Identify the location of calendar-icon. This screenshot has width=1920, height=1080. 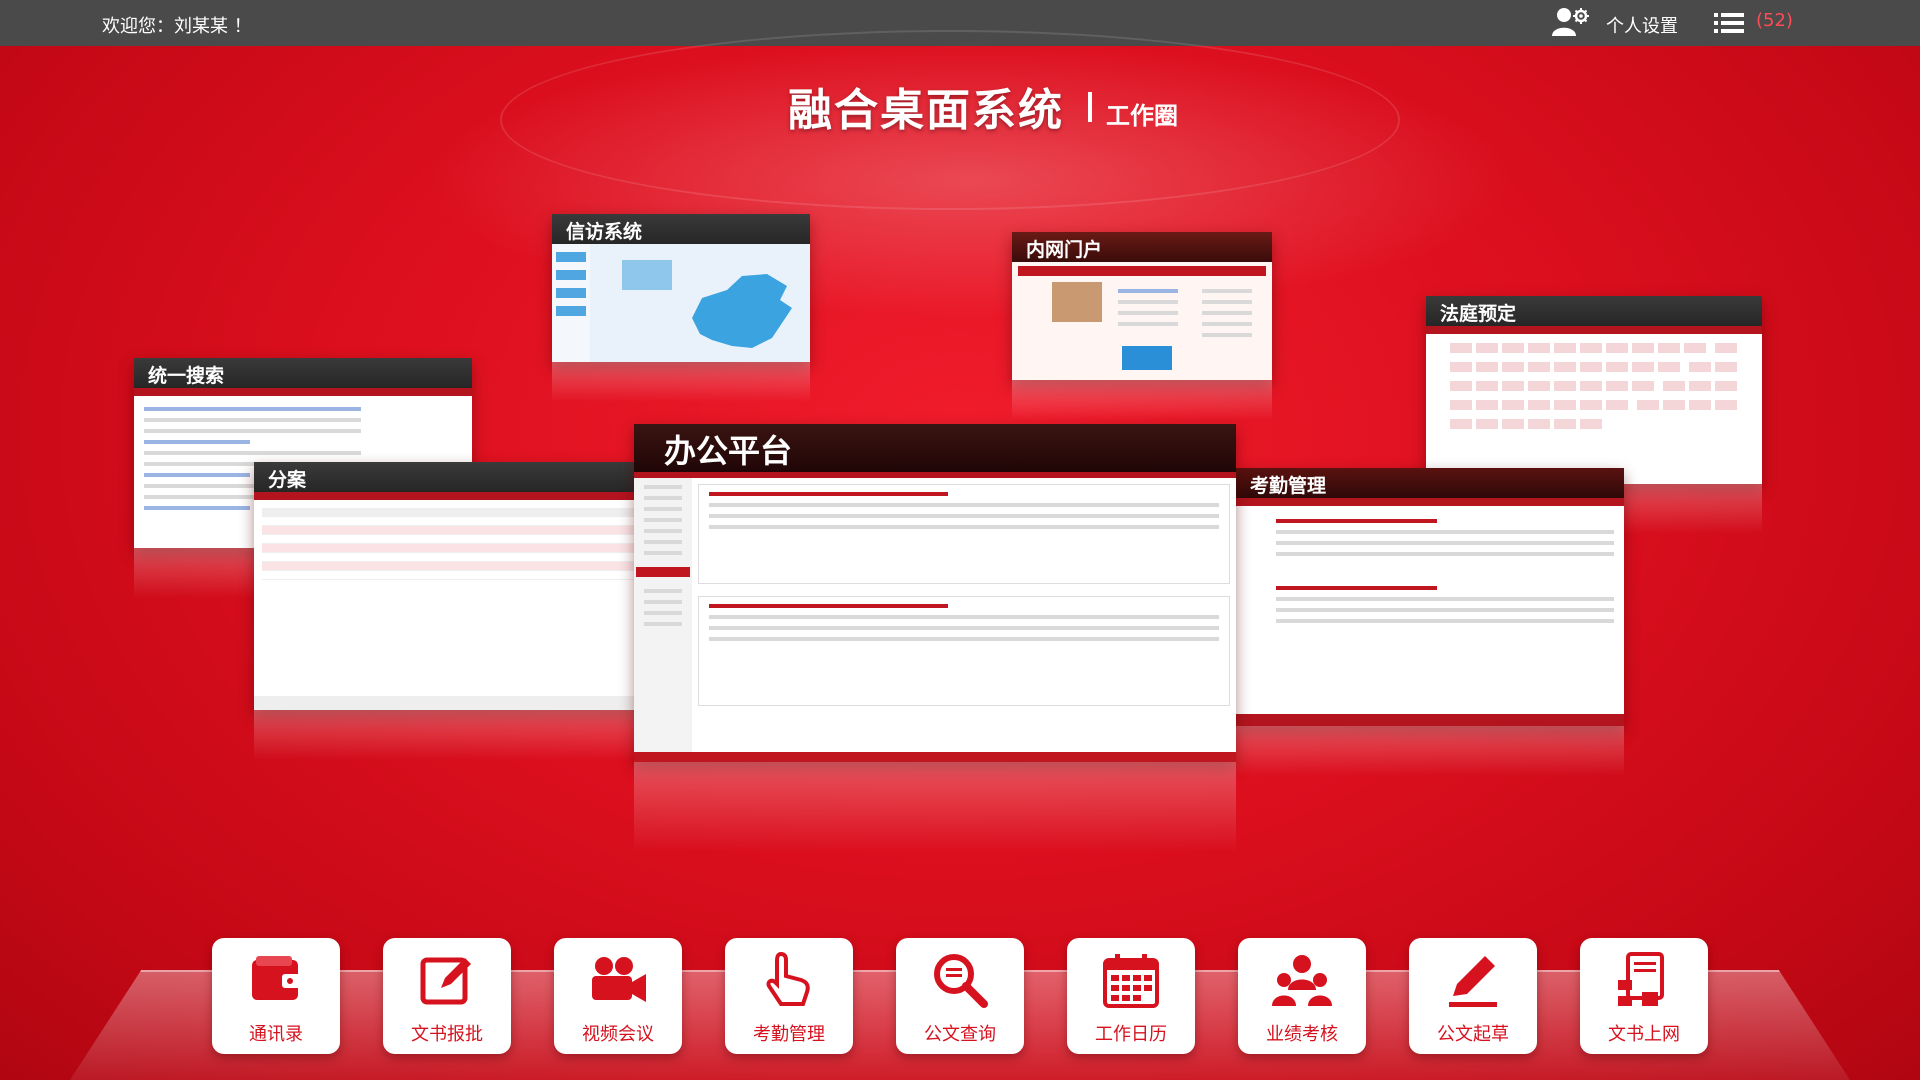
(1131, 981).